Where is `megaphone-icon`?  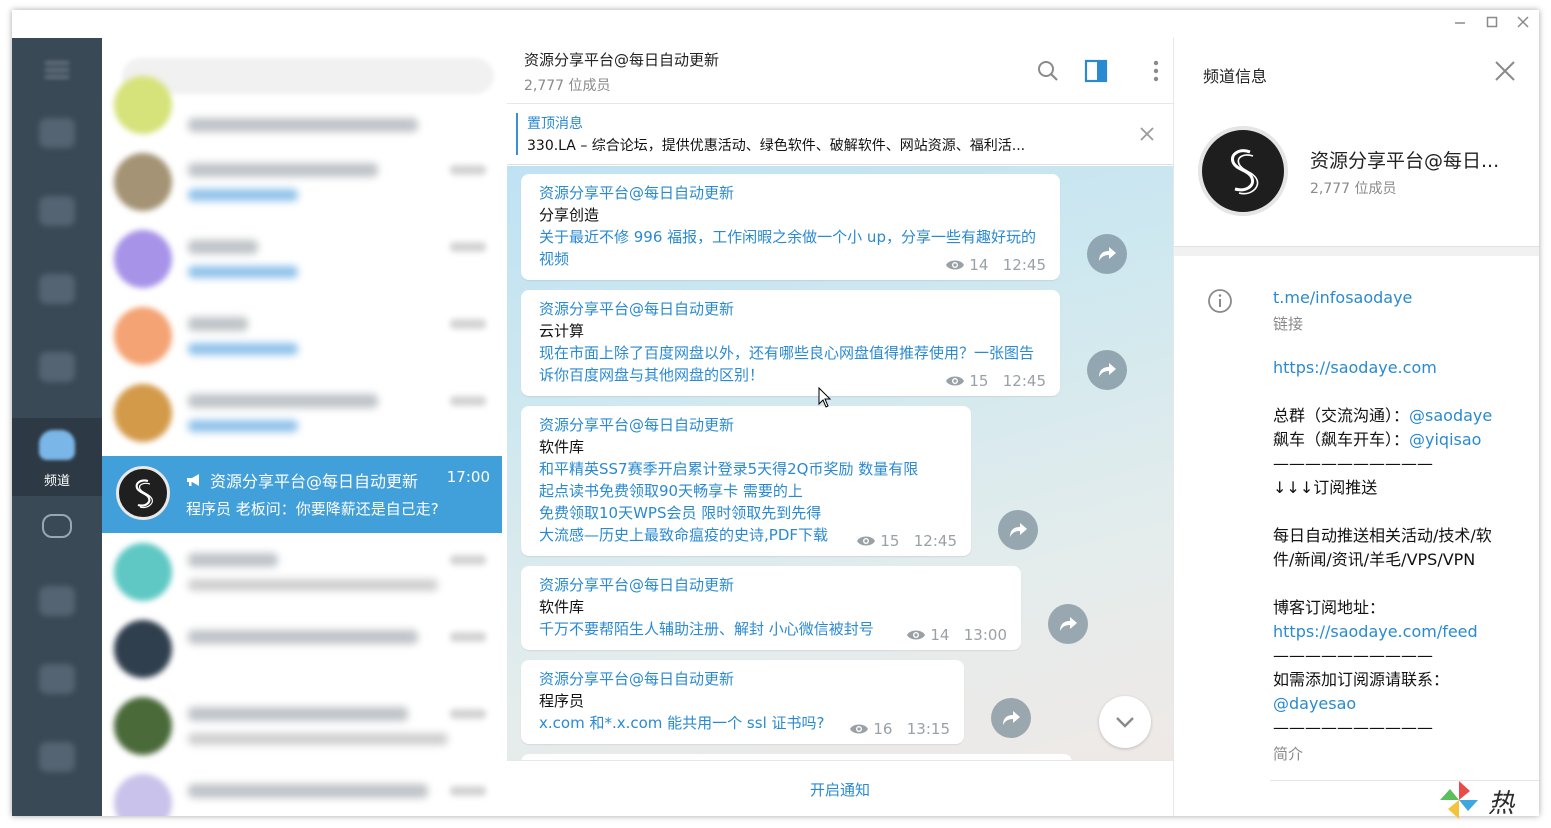 megaphone-icon is located at coordinates (194, 482).